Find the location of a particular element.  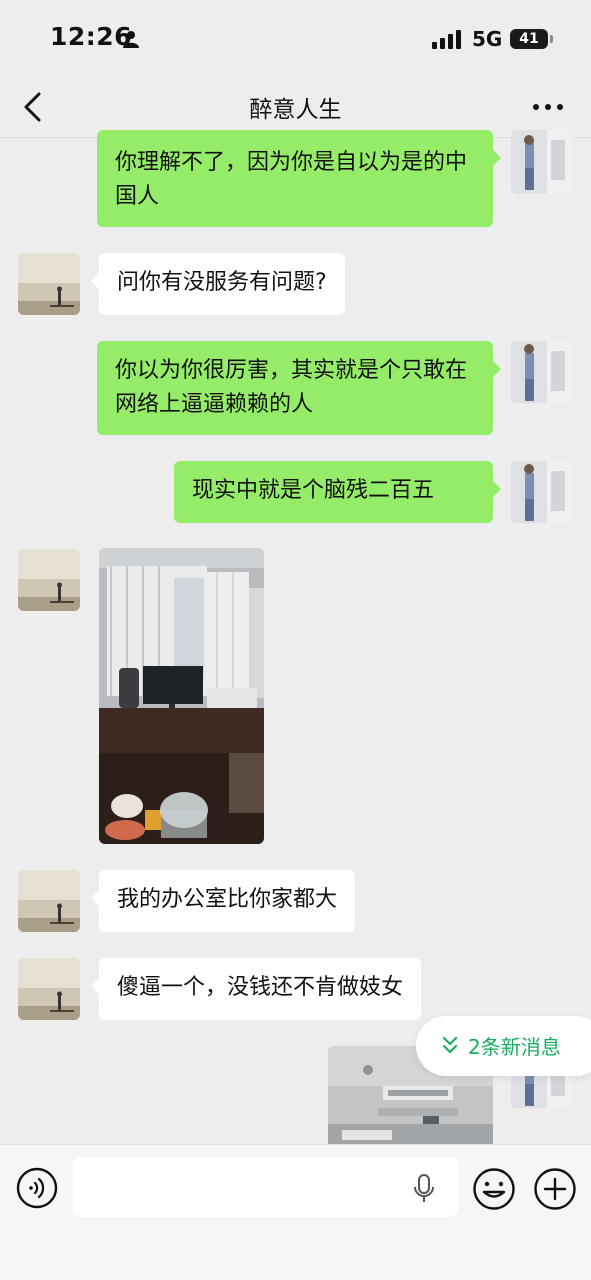

message-bubble: 问你有没服务有问题? is located at coordinates (218, 284).